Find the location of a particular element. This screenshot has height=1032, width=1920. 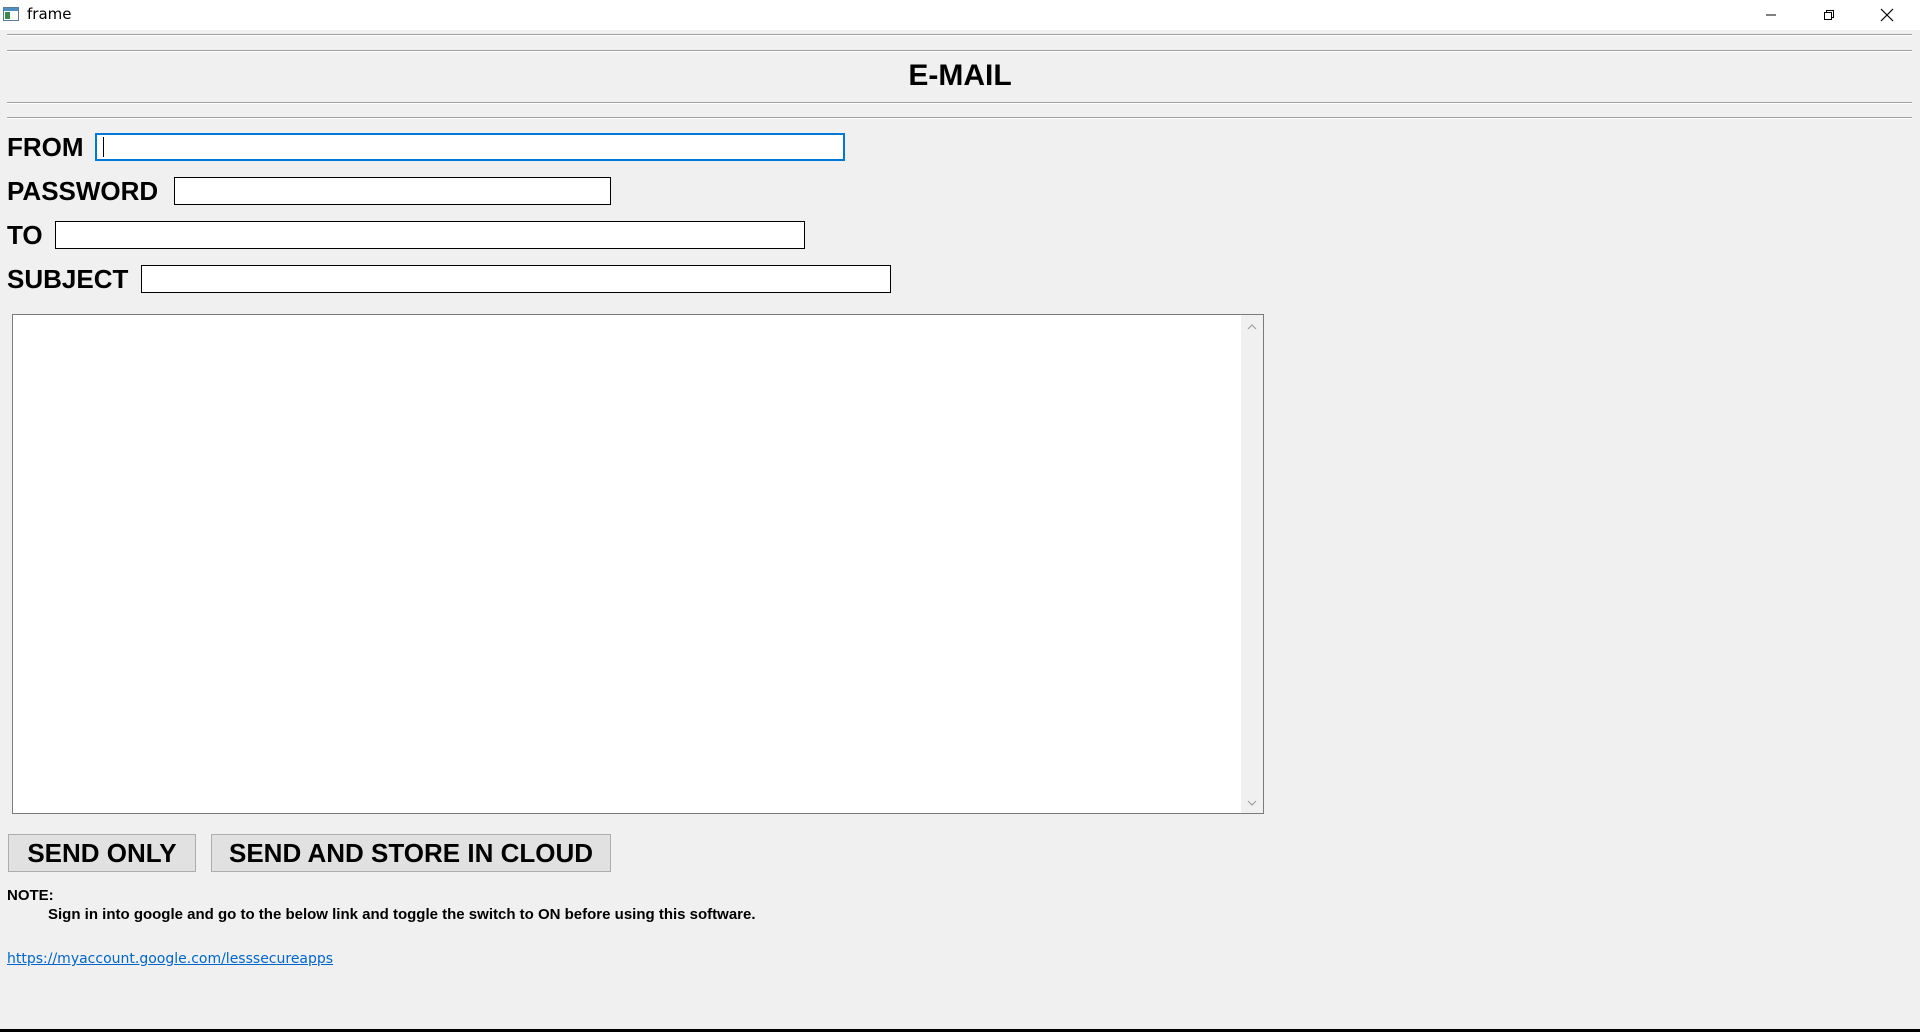

minimize-icon is located at coordinates (1771, 15).